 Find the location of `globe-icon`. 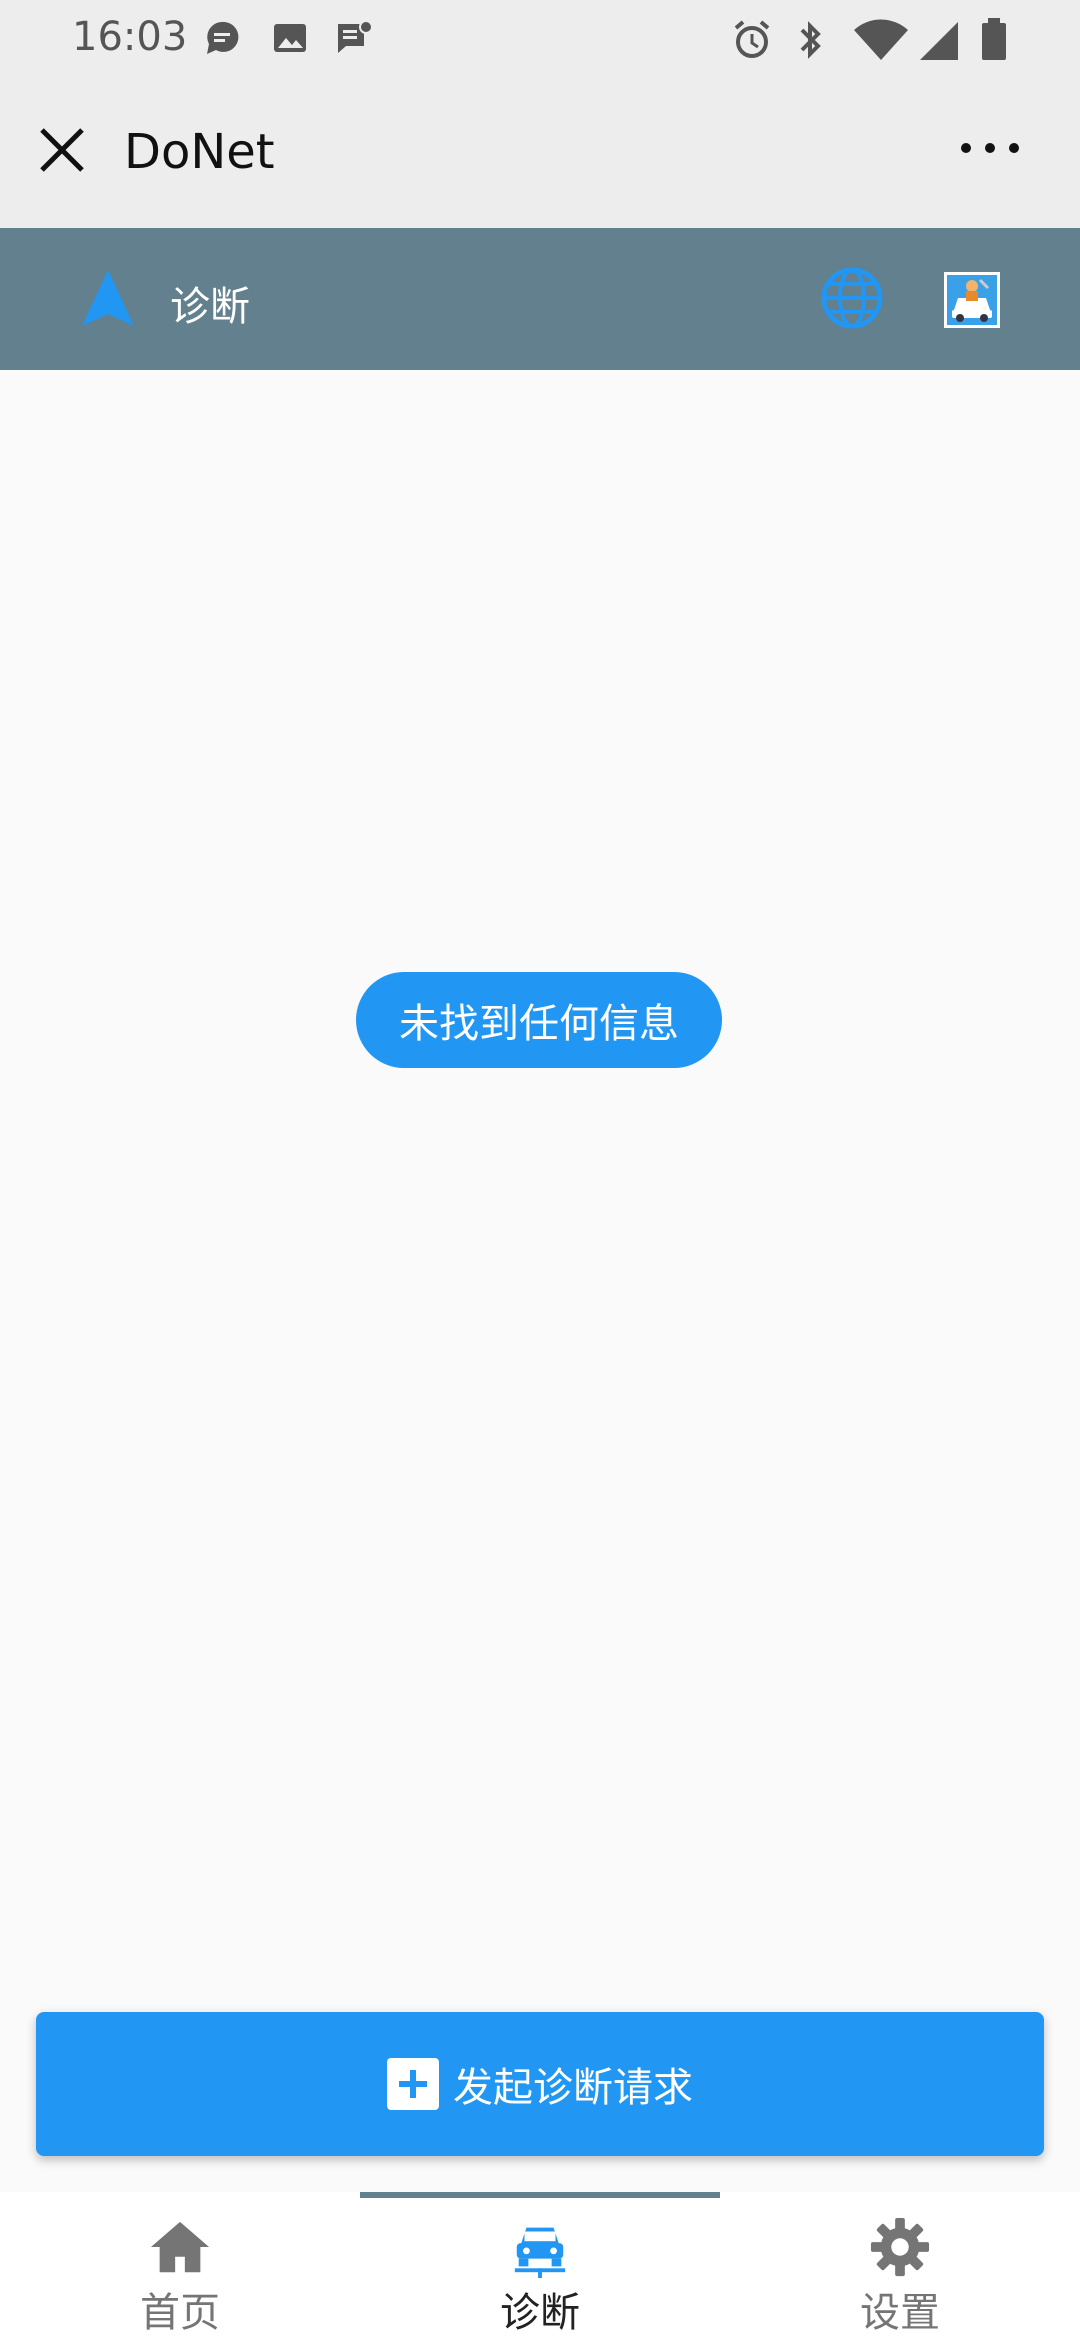

globe-icon is located at coordinates (852, 298).